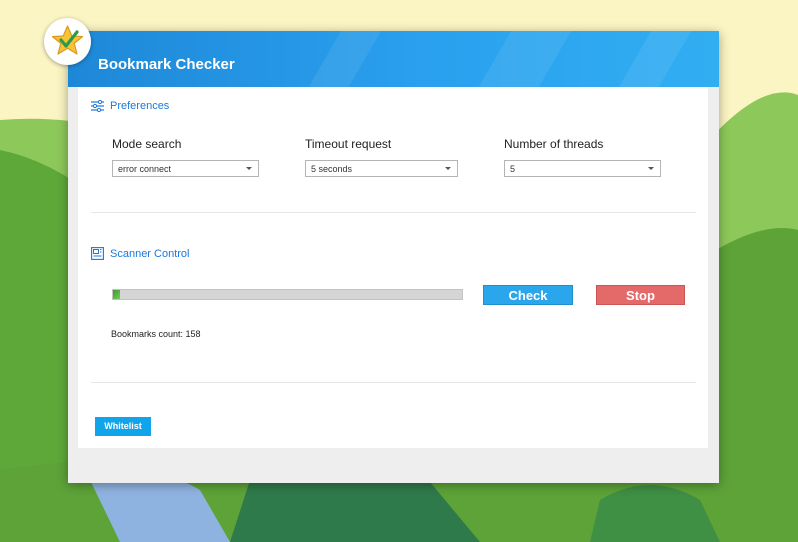 This screenshot has width=798, height=542. Describe the element at coordinates (150, 253) in the screenshot. I see `scanner-control-title: Scanner Control` at that location.